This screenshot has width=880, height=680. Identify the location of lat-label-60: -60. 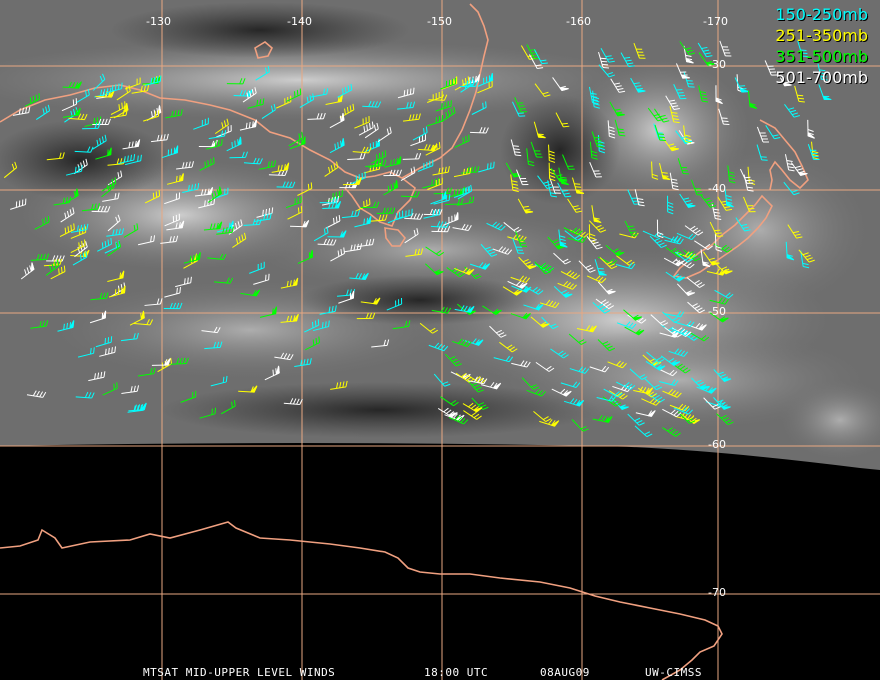
(717, 444).